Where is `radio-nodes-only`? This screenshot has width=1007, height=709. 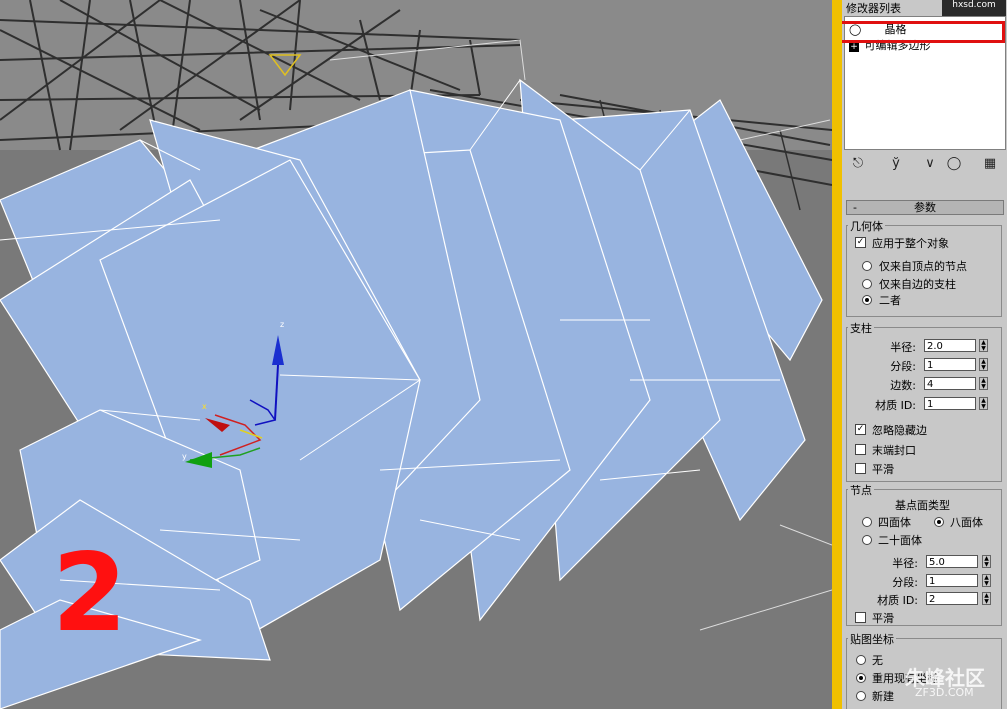 radio-nodes-only is located at coordinates (867, 266).